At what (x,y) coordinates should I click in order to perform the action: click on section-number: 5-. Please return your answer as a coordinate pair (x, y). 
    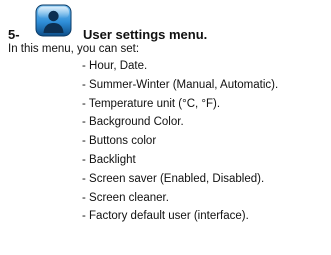
    Looking at the image, I should click on (14, 34).